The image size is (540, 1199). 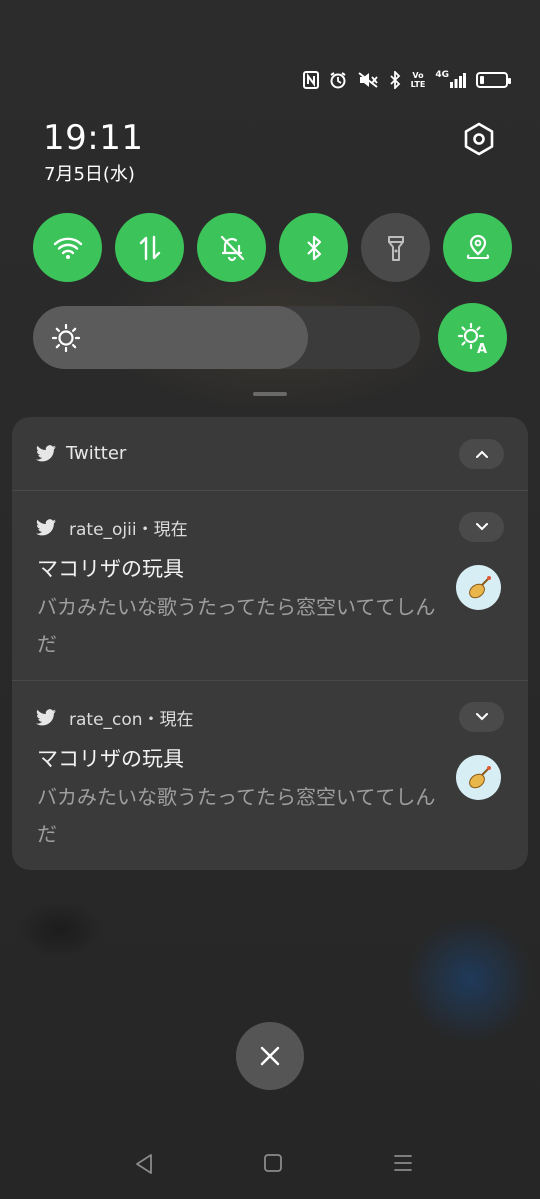 I want to click on home-icon, so click(x=273, y=1163).